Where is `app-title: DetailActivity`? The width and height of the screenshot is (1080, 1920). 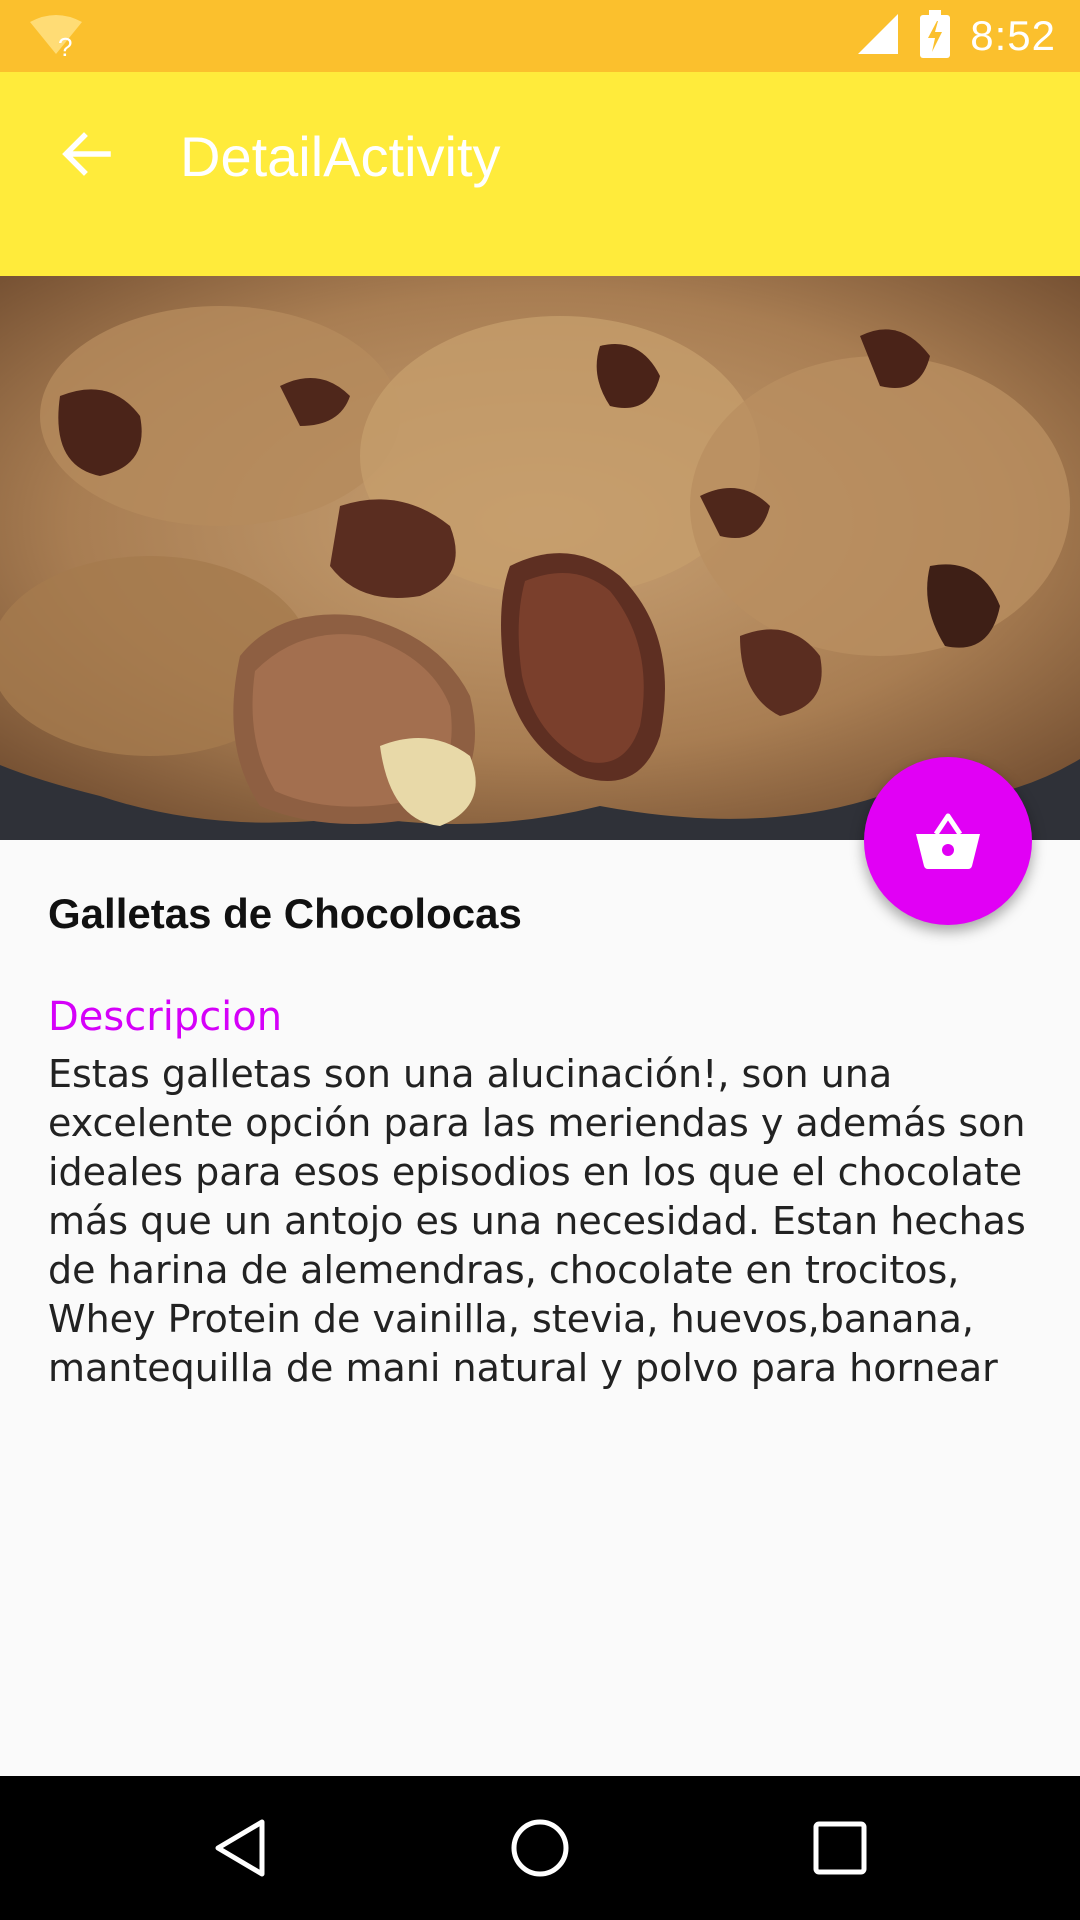 app-title: DetailActivity is located at coordinates (340, 156).